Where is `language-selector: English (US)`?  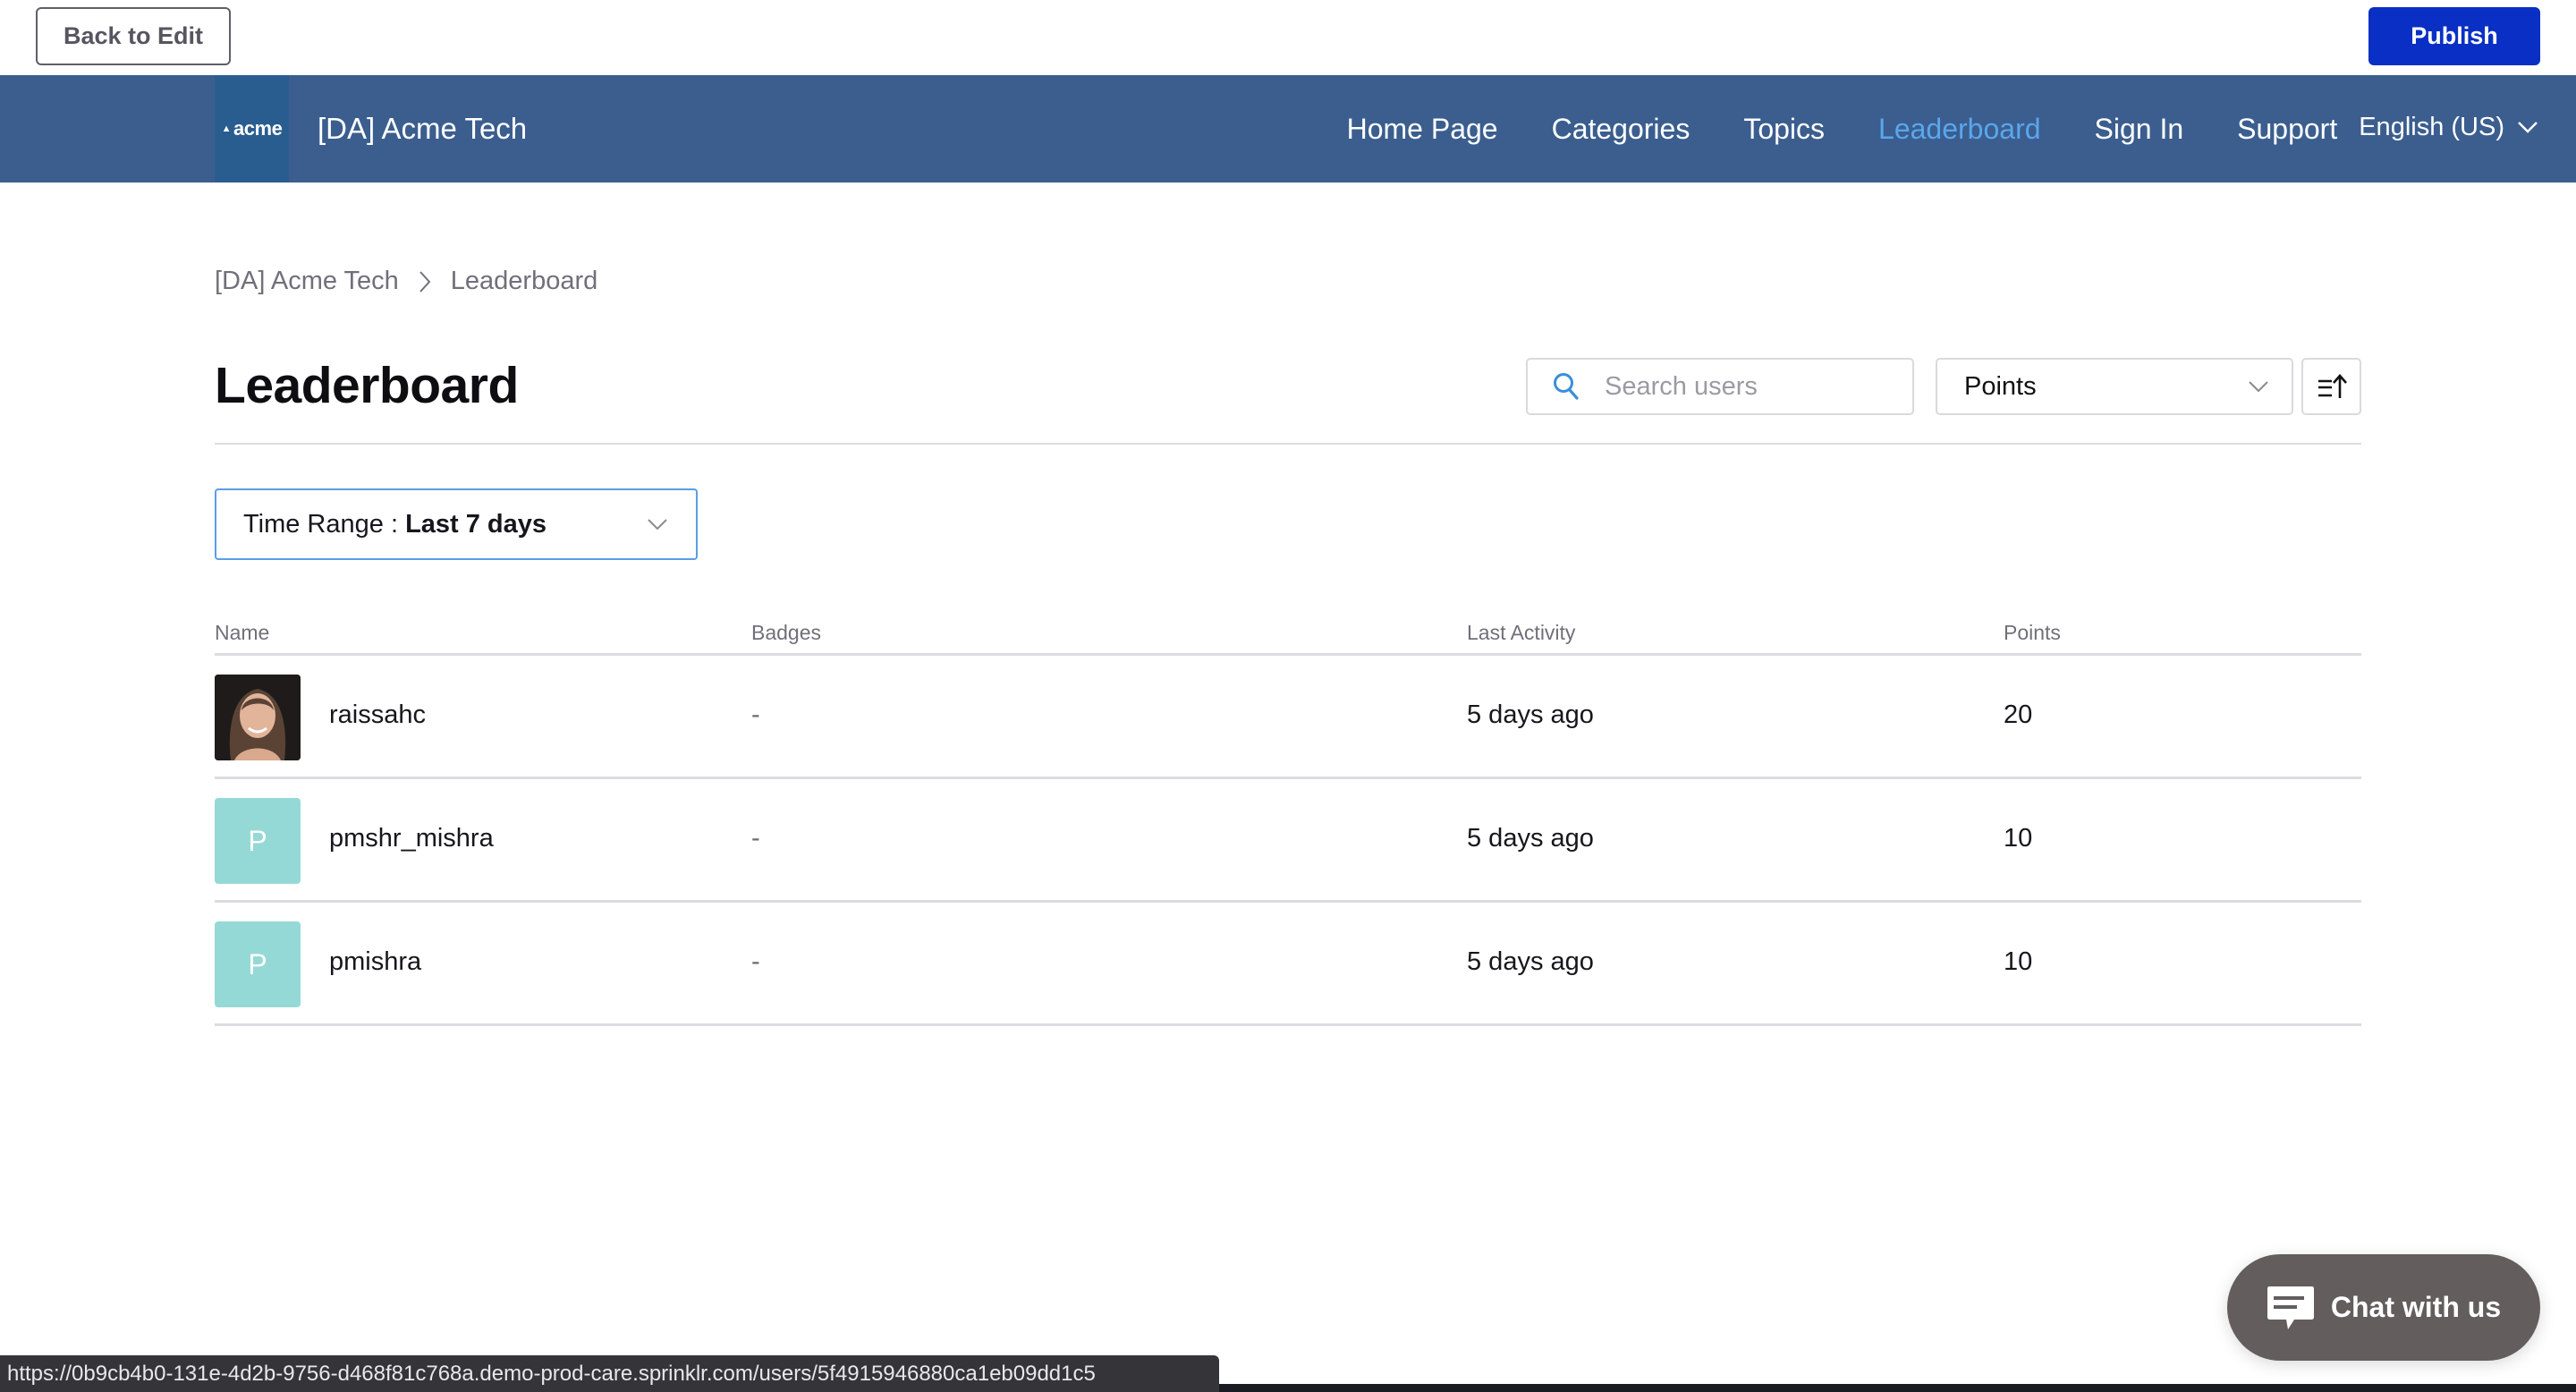
language-selector: English (US) is located at coordinates (2448, 127).